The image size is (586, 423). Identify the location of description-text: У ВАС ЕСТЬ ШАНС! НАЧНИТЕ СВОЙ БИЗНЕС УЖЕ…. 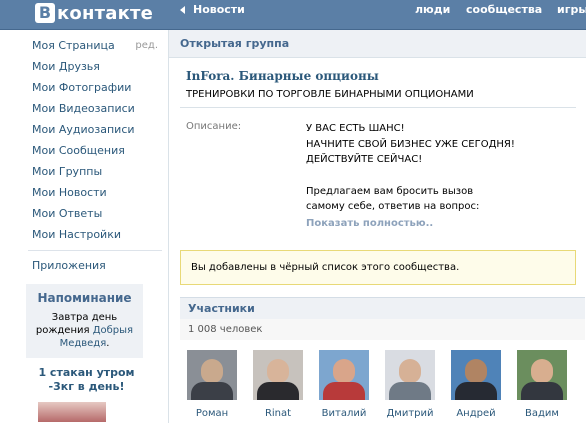
(416, 168).